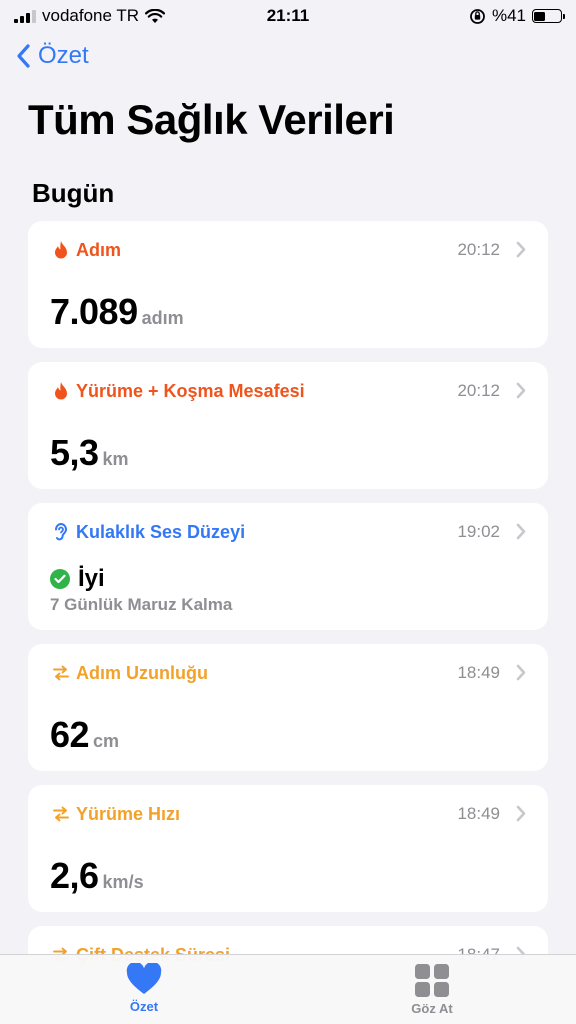  I want to click on section-title: Bugün, so click(73, 193).